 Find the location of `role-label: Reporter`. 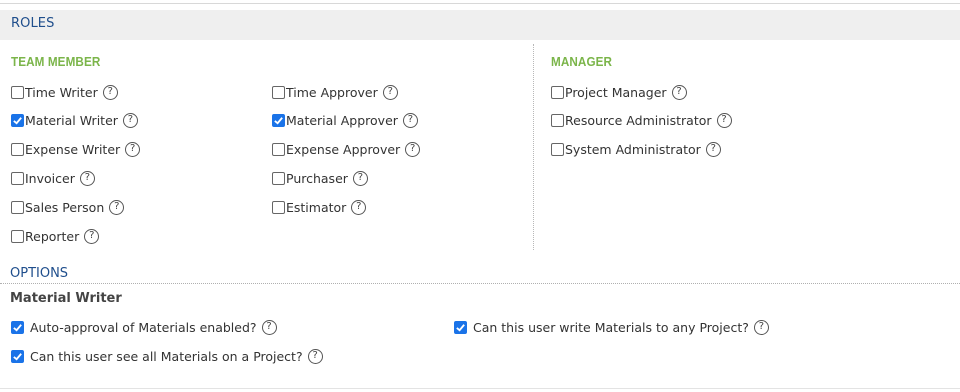

role-label: Reporter is located at coordinates (52, 236).